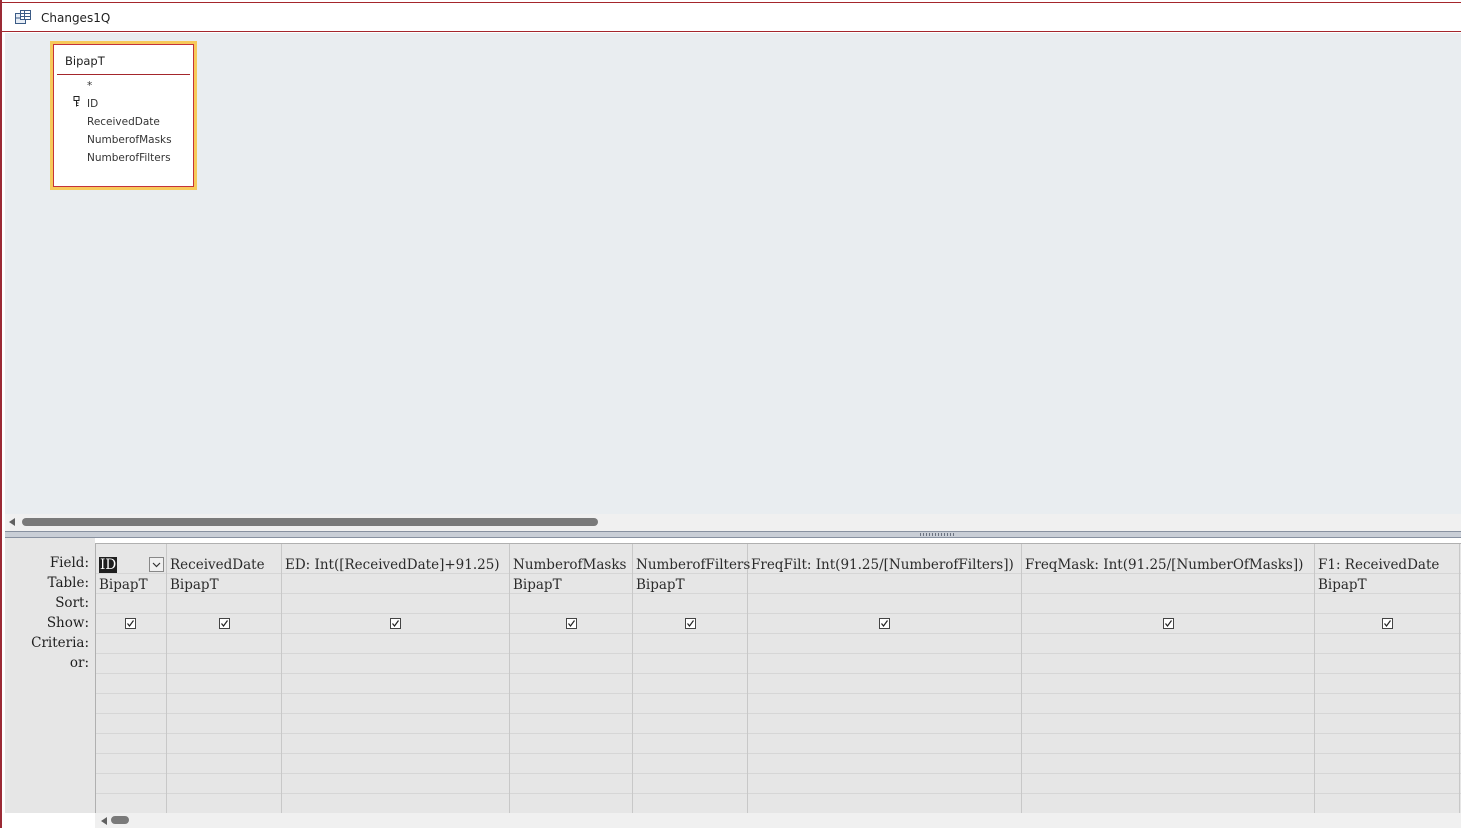 This screenshot has width=1461, height=828. What do you see at coordinates (310, 522) in the screenshot?
I see `canvas-scroll-thumb` at bounding box center [310, 522].